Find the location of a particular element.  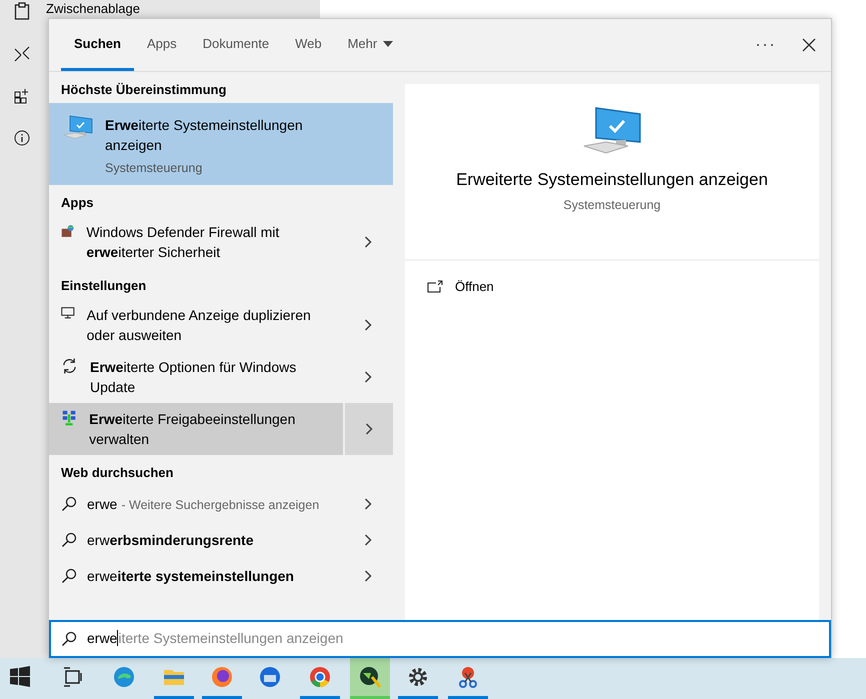

web-suggestion: erweiterte systemeinstellungen is located at coordinates (190, 576).